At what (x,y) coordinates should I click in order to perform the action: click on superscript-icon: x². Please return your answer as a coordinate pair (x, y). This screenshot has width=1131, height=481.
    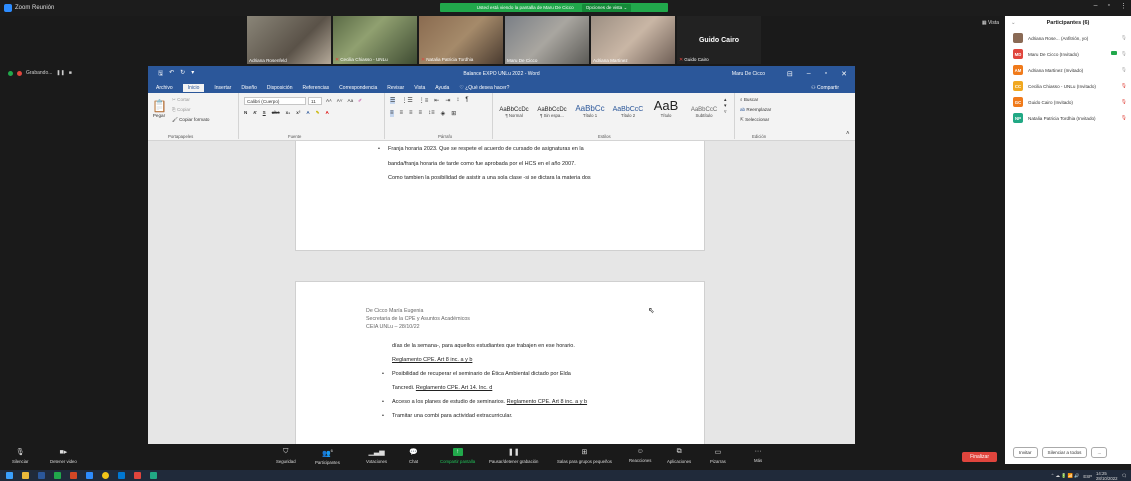
    Looking at the image, I should click on (298, 113).